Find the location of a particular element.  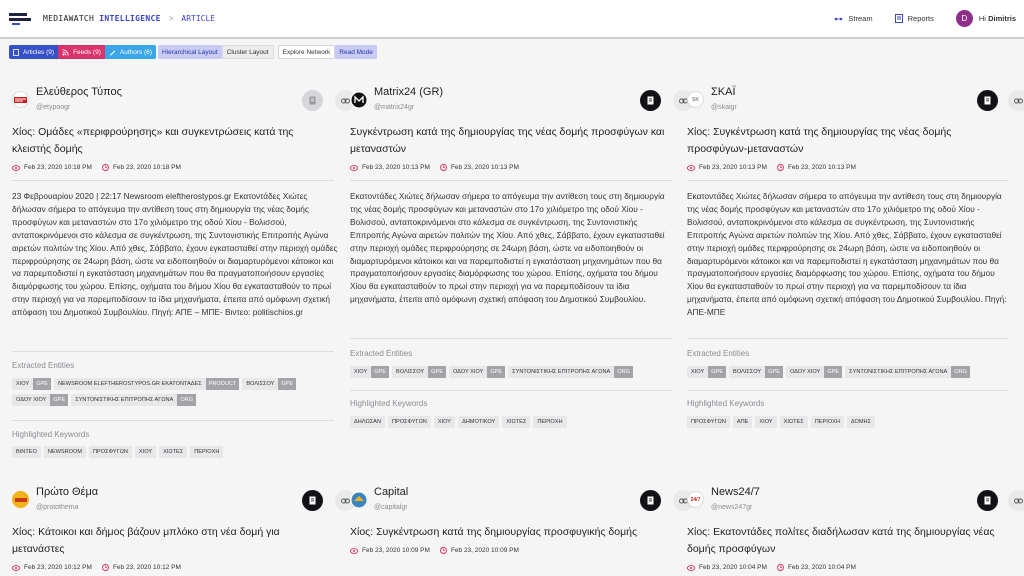

date-published: Feb 23, 2020 10:12 PM is located at coordinates (58, 567).